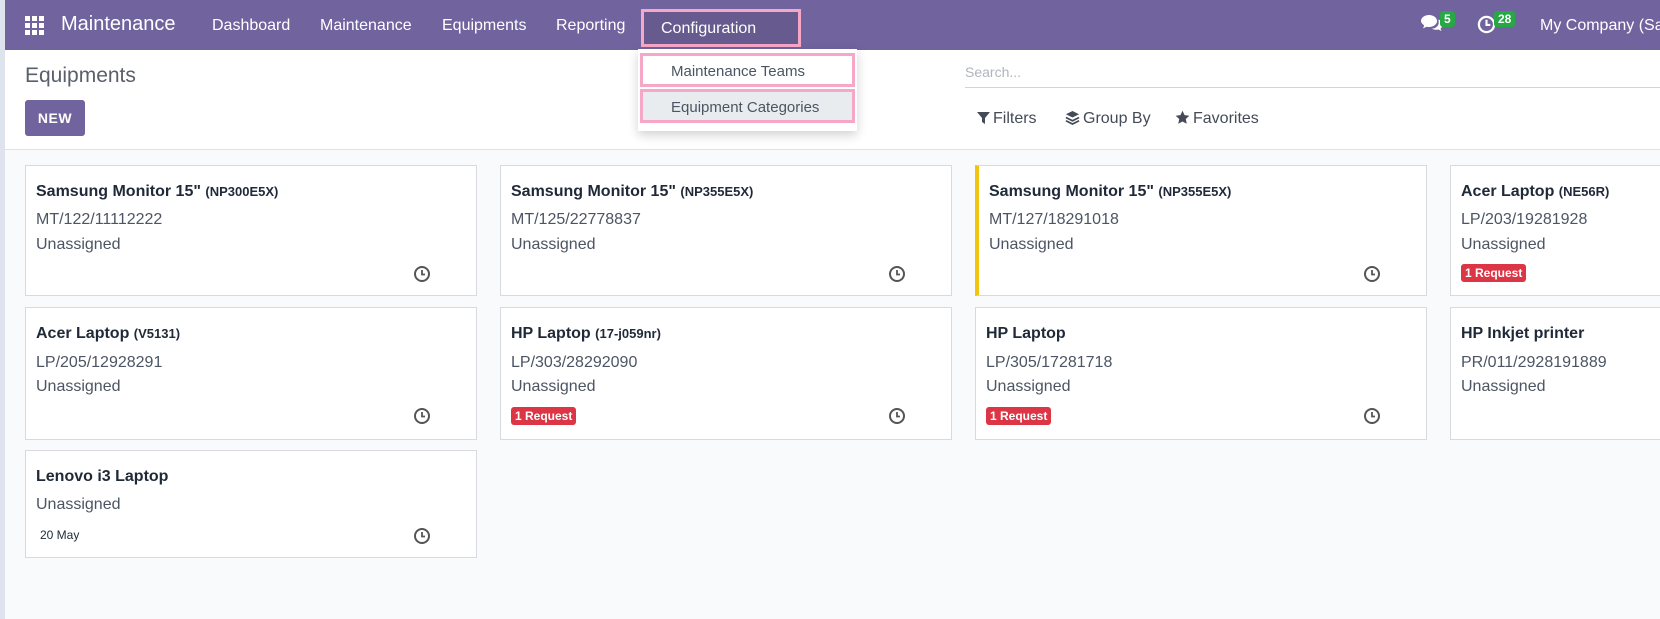  I want to click on configuration-dropdown: Maintenance Teams Equipment Categories, so click(747, 90).